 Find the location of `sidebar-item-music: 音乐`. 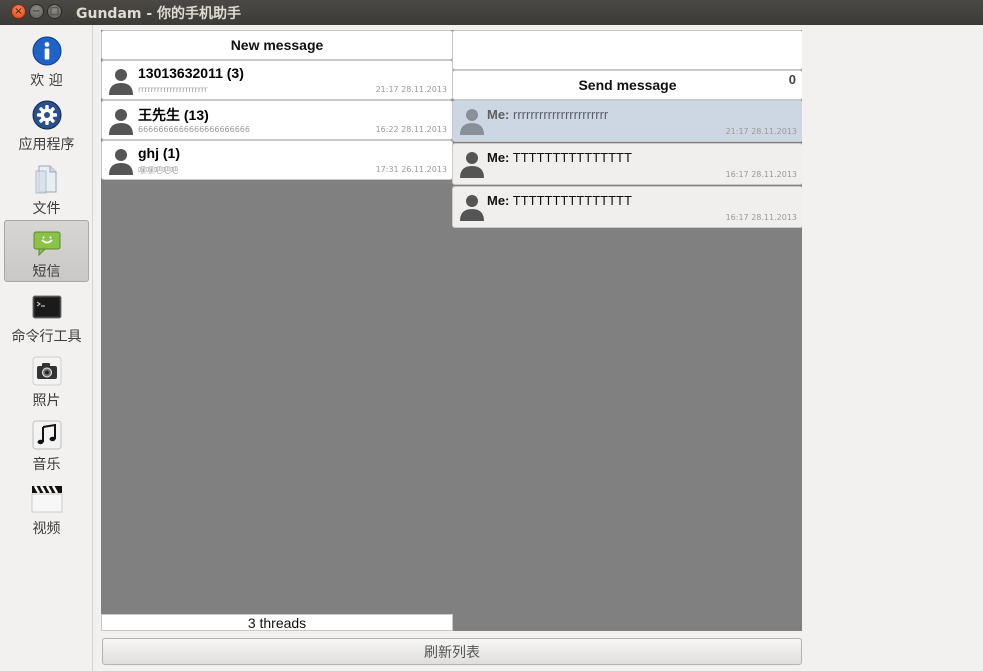

sidebar-item-music: 音乐 is located at coordinates (46, 444).